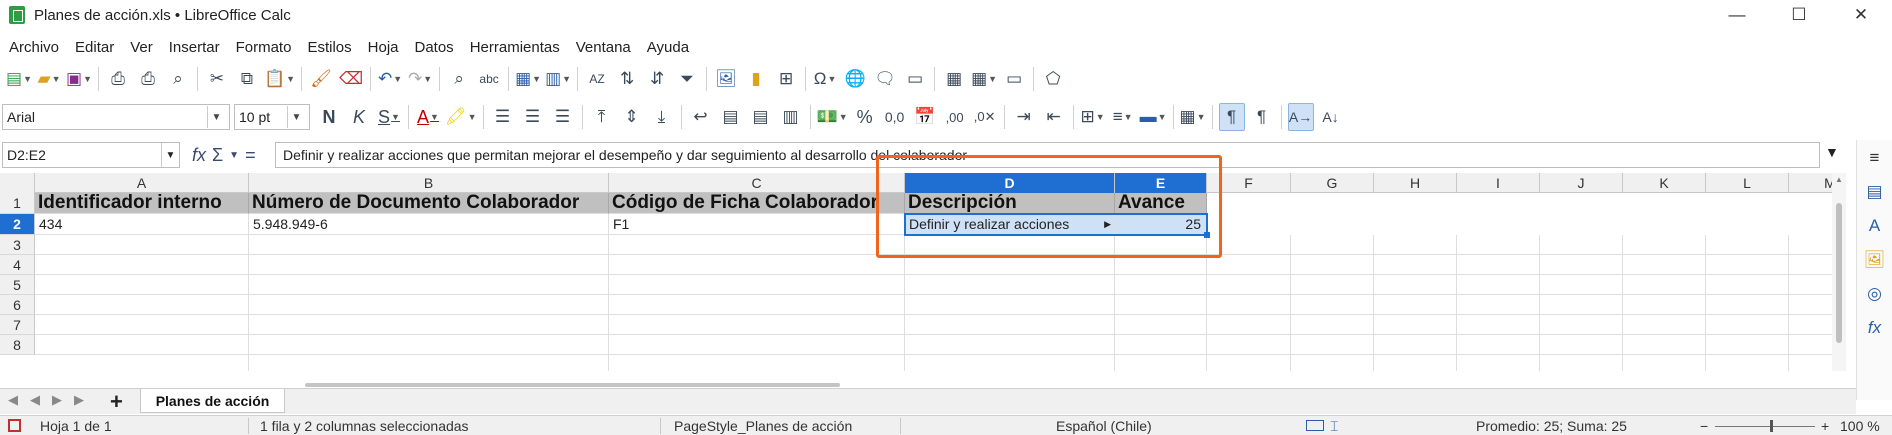 This screenshot has width=1892, height=435. What do you see at coordinates (390, 79) in the screenshot?
I see `undo-icon: ↶ ▼` at bounding box center [390, 79].